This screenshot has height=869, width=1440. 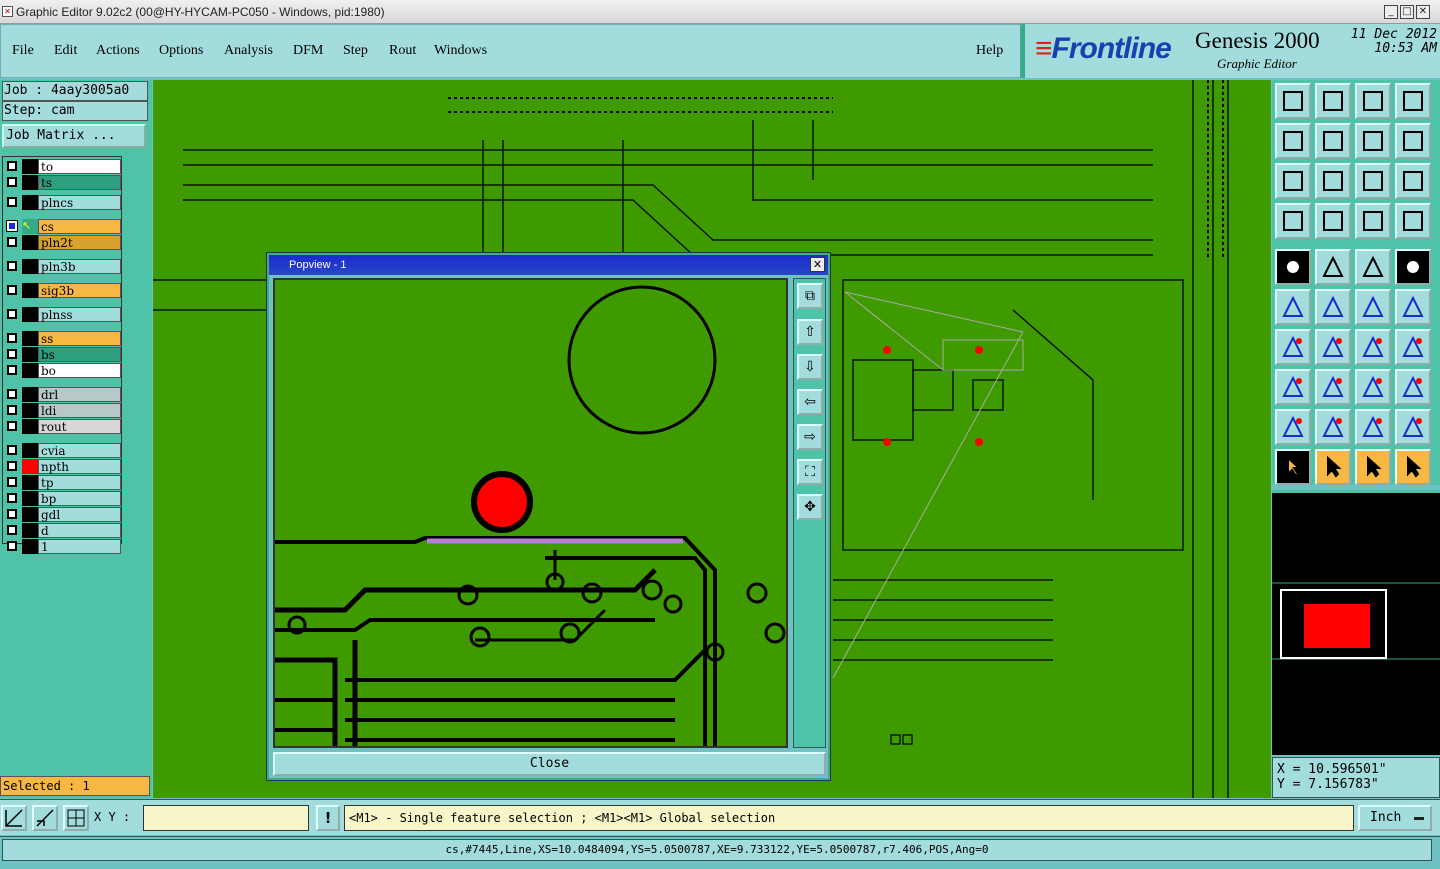 I want to click on menu-step: Step, so click(x=355, y=51).